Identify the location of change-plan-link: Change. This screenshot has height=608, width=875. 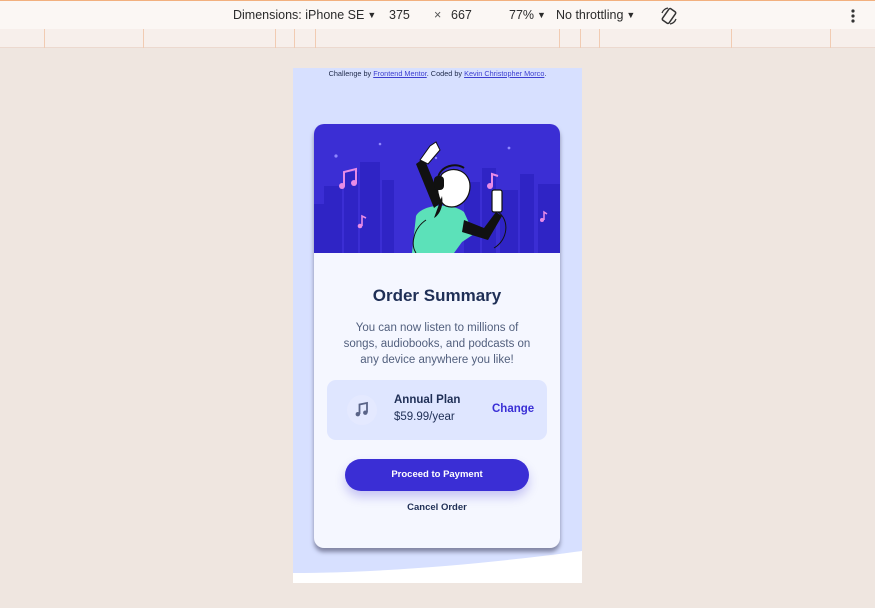
(513, 409).